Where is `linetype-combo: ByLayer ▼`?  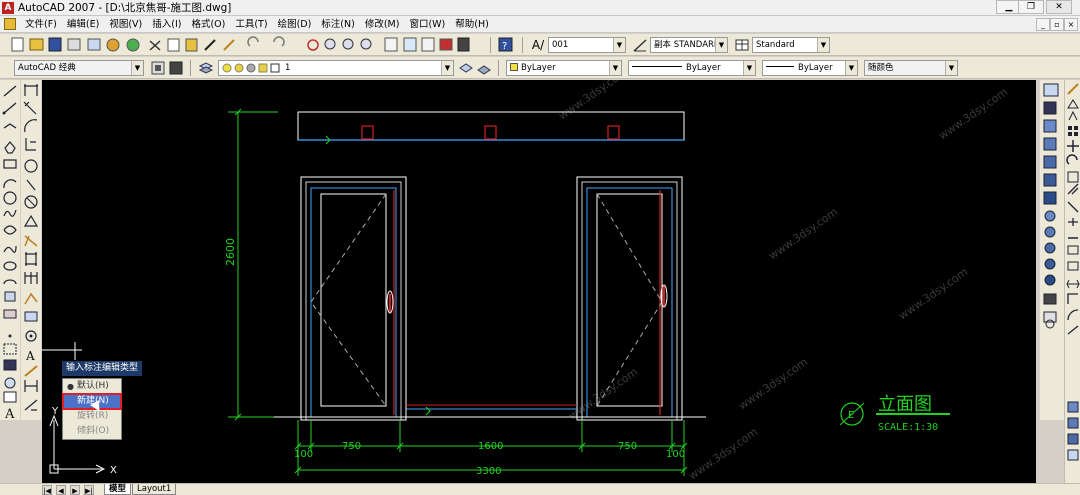 linetype-combo: ByLayer ▼ is located at coordinates (692, 68).